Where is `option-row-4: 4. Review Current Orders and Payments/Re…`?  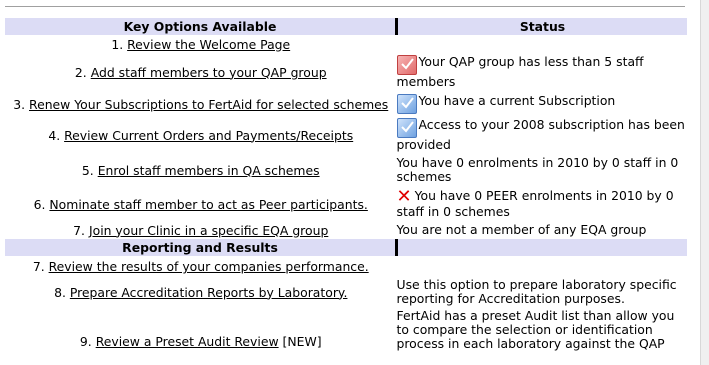
option-row-4: 4. Review Current Orders and Payments/Re… is located at coordinates (346, 135).